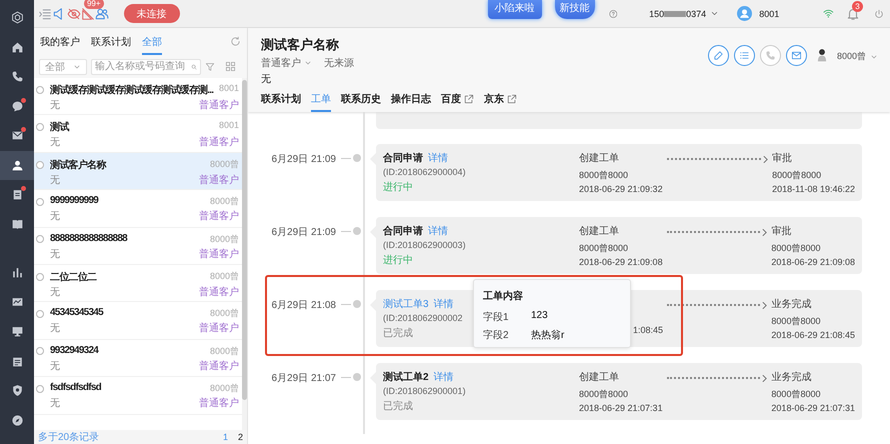  Describe the element at coordinates (17, 135) in the screenshot. I see `mail-icon` at that location.